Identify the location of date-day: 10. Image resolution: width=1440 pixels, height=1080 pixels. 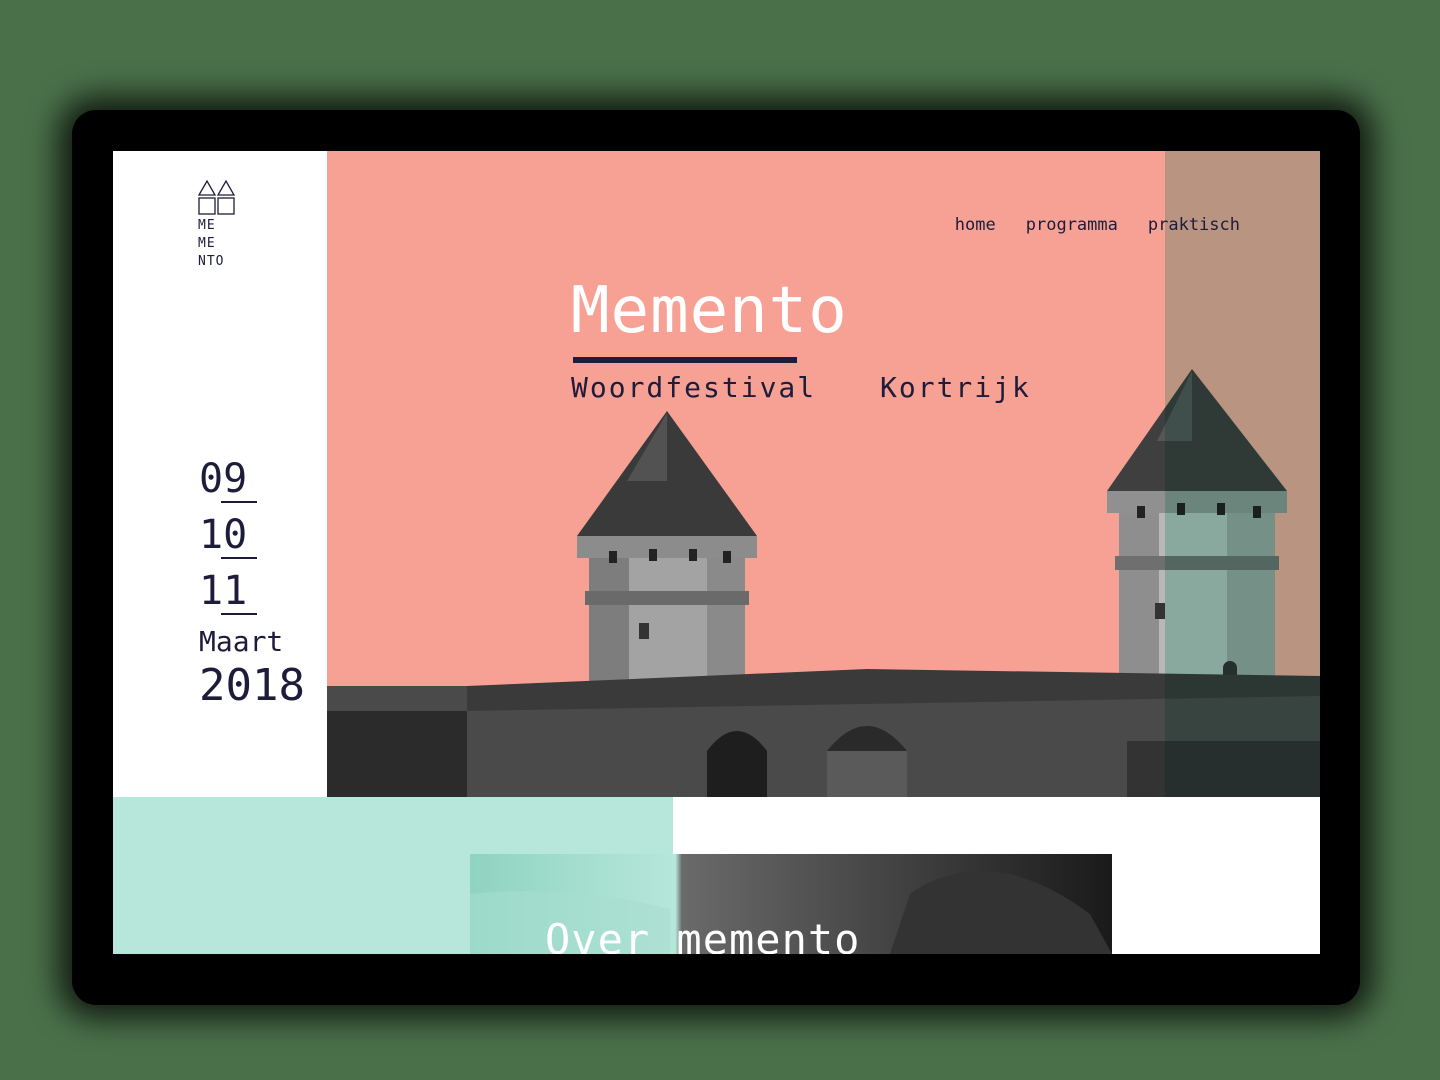
(228, 535).